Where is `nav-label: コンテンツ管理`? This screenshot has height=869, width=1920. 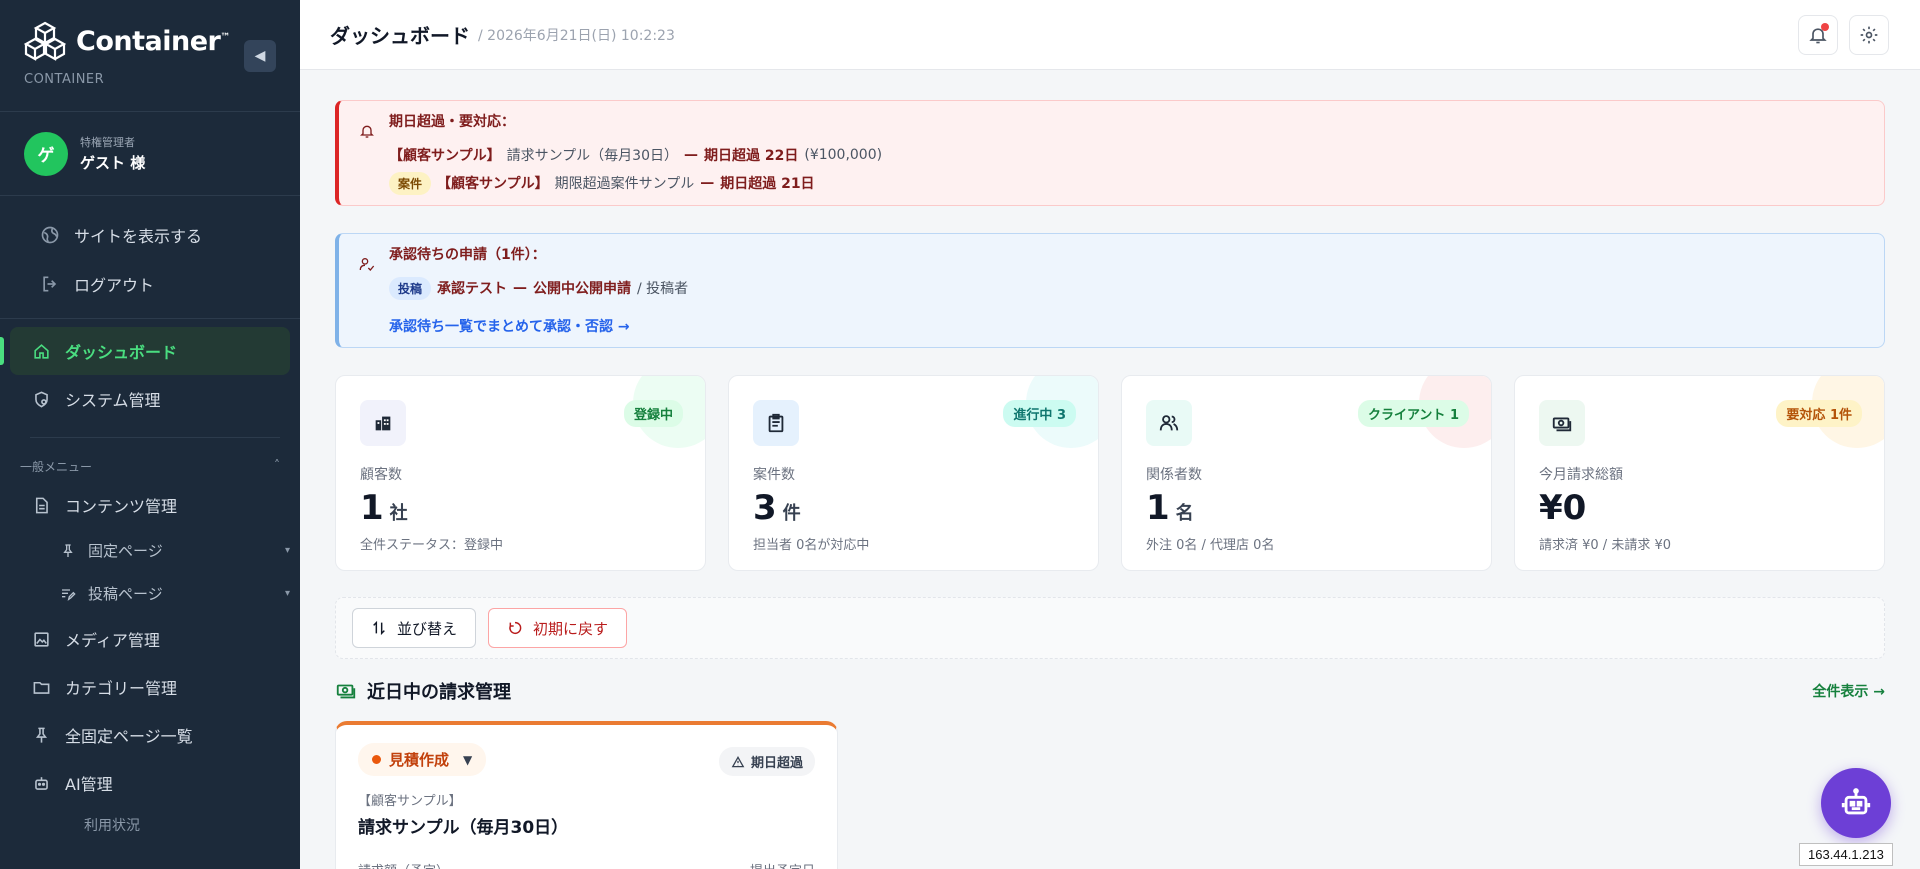 nav-label: コンテンツ管理 is located at coordinates (121, 506).